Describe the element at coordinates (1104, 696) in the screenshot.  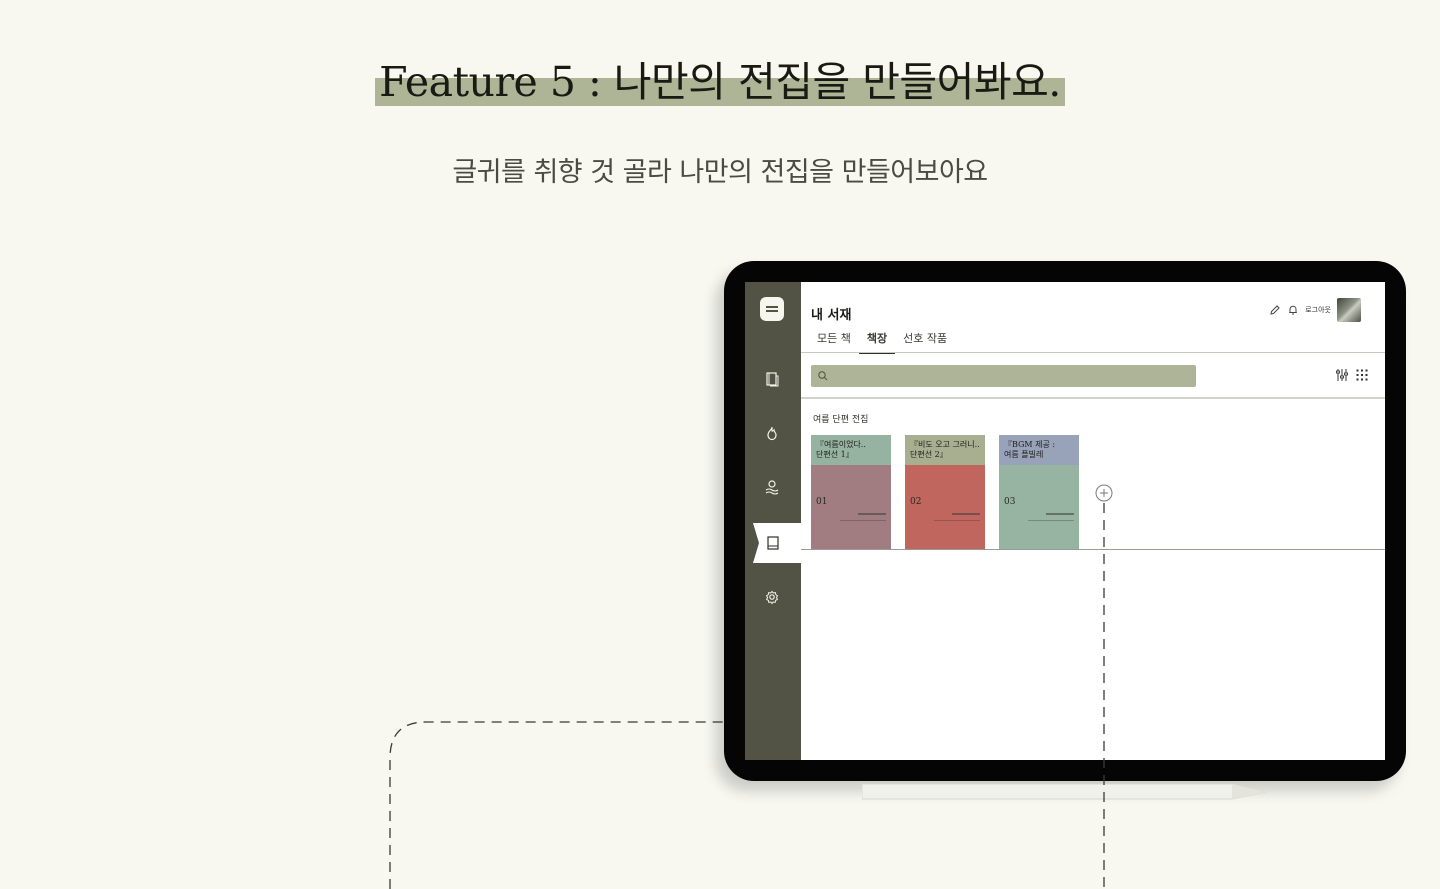
I see `dashed-guide-vertical` at that location.